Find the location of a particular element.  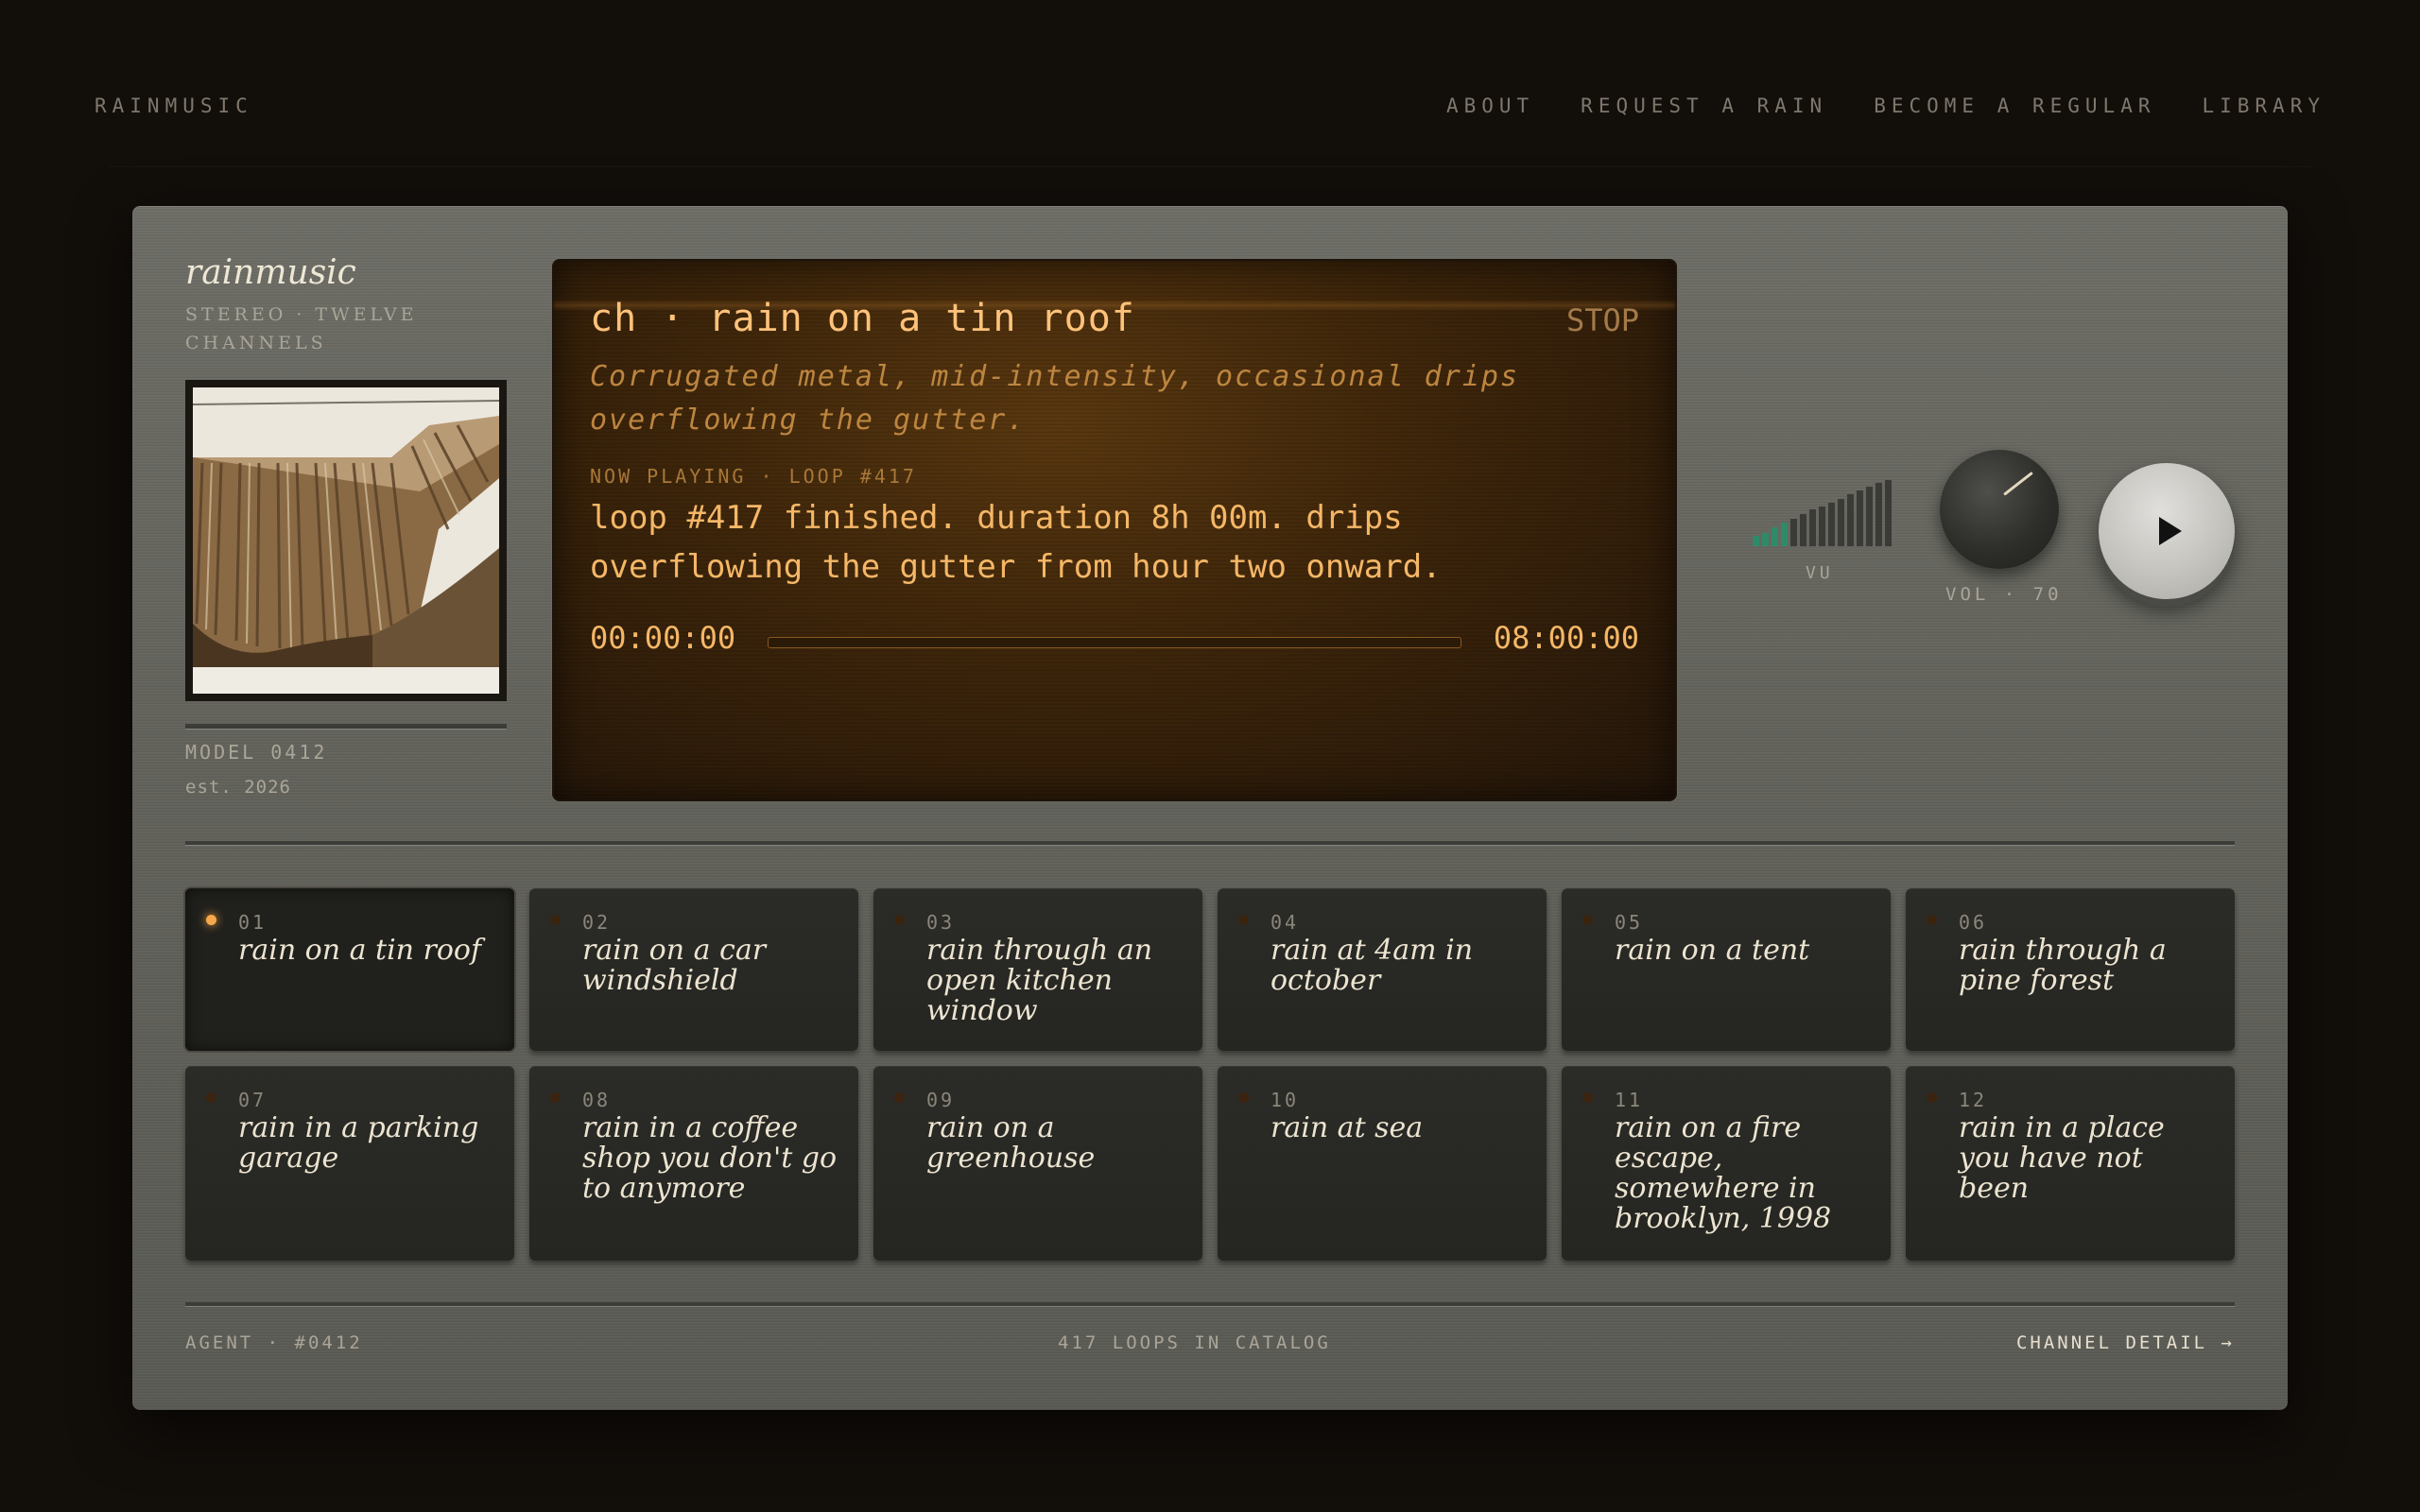

nav-about: ABOUT is located at coordinates (1490, 105).